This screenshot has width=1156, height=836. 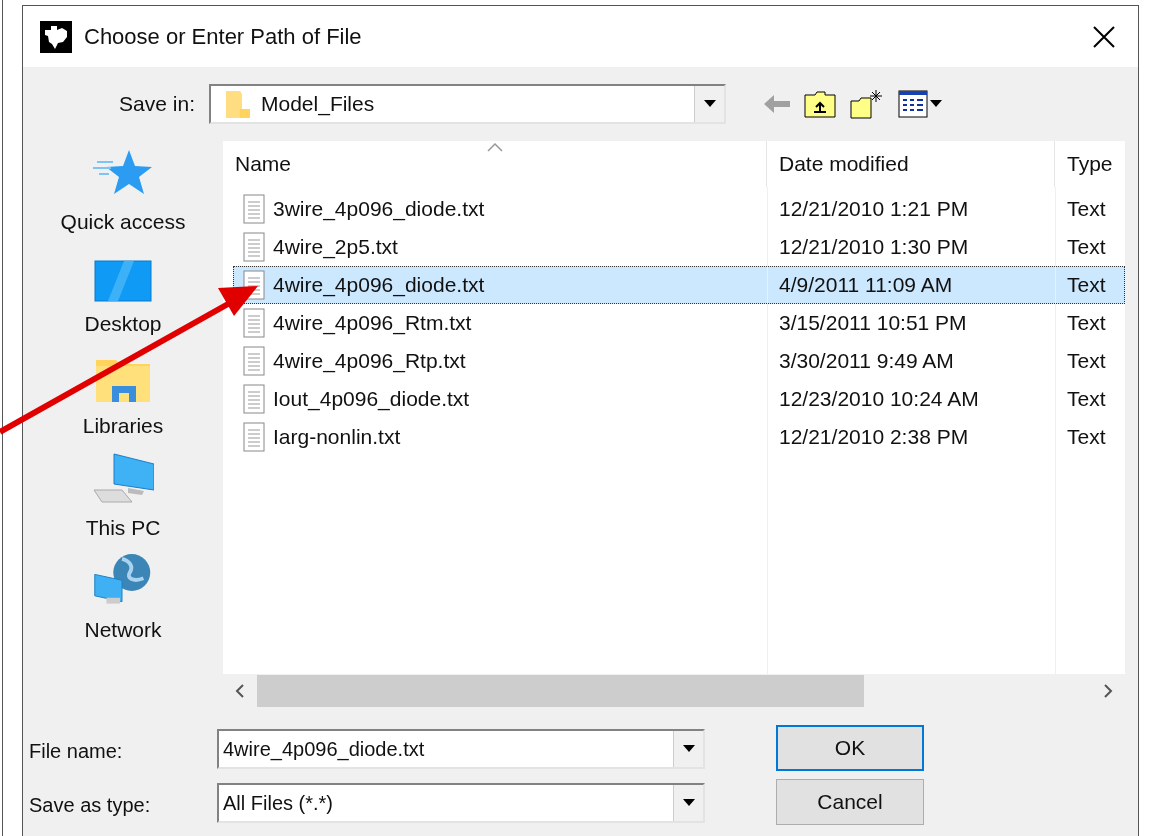 What do you see at coordinates (157, 104) in the screenshot?
I see `save-in-label: Save in:` at bounding box center [157, 104].